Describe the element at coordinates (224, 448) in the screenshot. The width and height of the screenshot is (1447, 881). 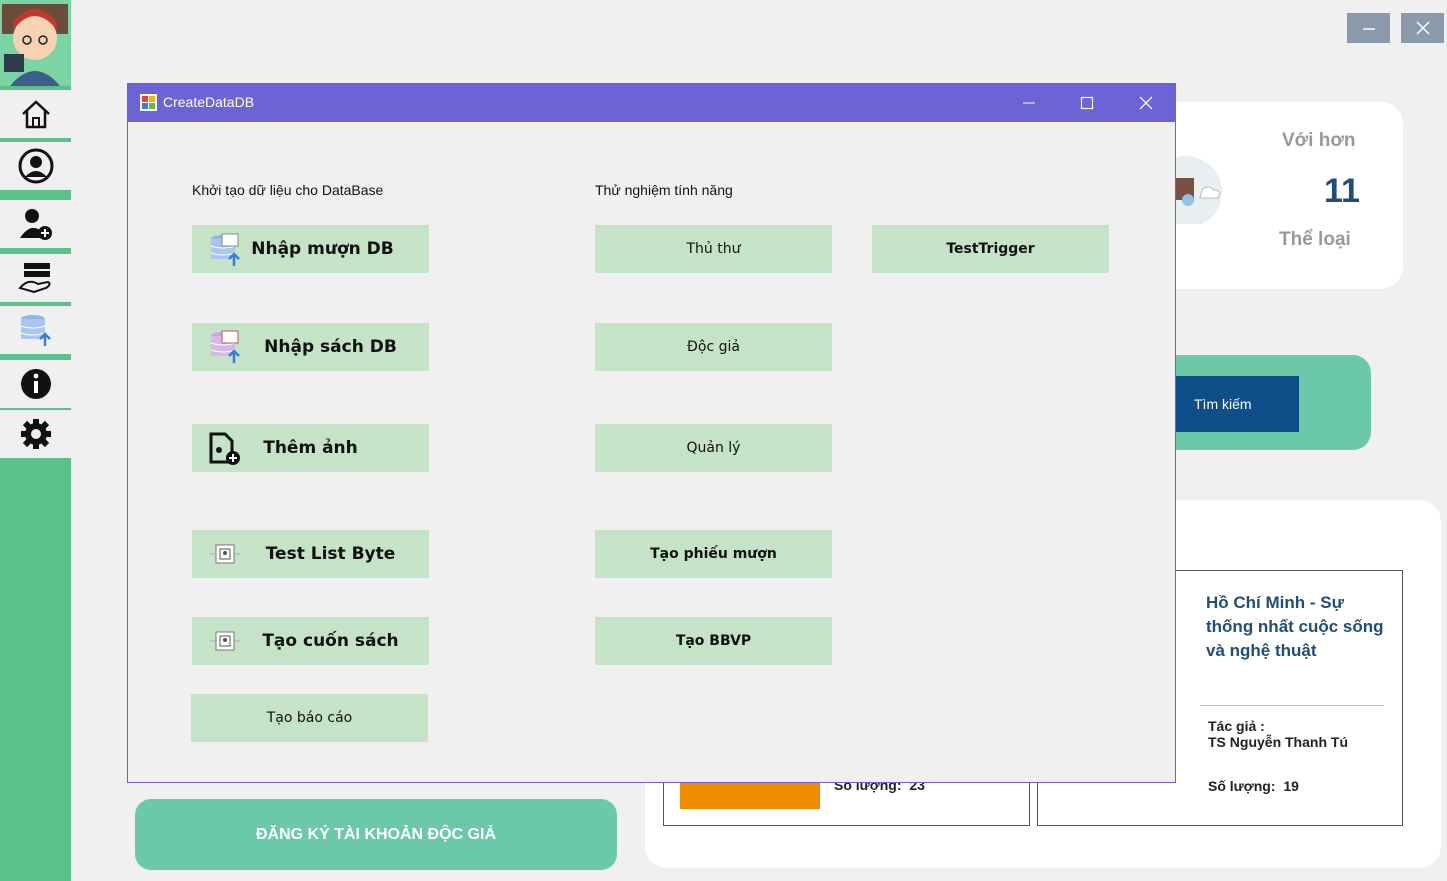
I see `add-file-icon` at that location.